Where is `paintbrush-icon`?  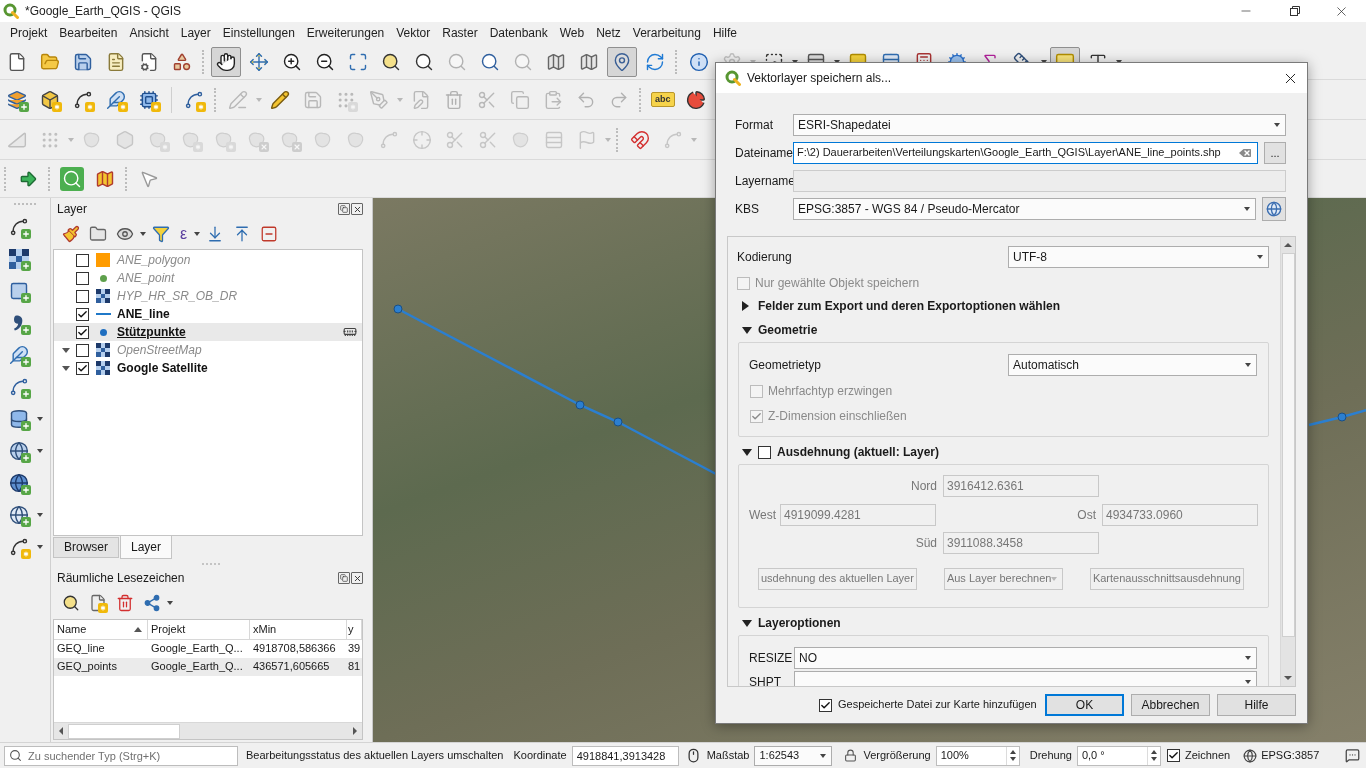 paintbrush-icon is located at coordinates (71, 234).